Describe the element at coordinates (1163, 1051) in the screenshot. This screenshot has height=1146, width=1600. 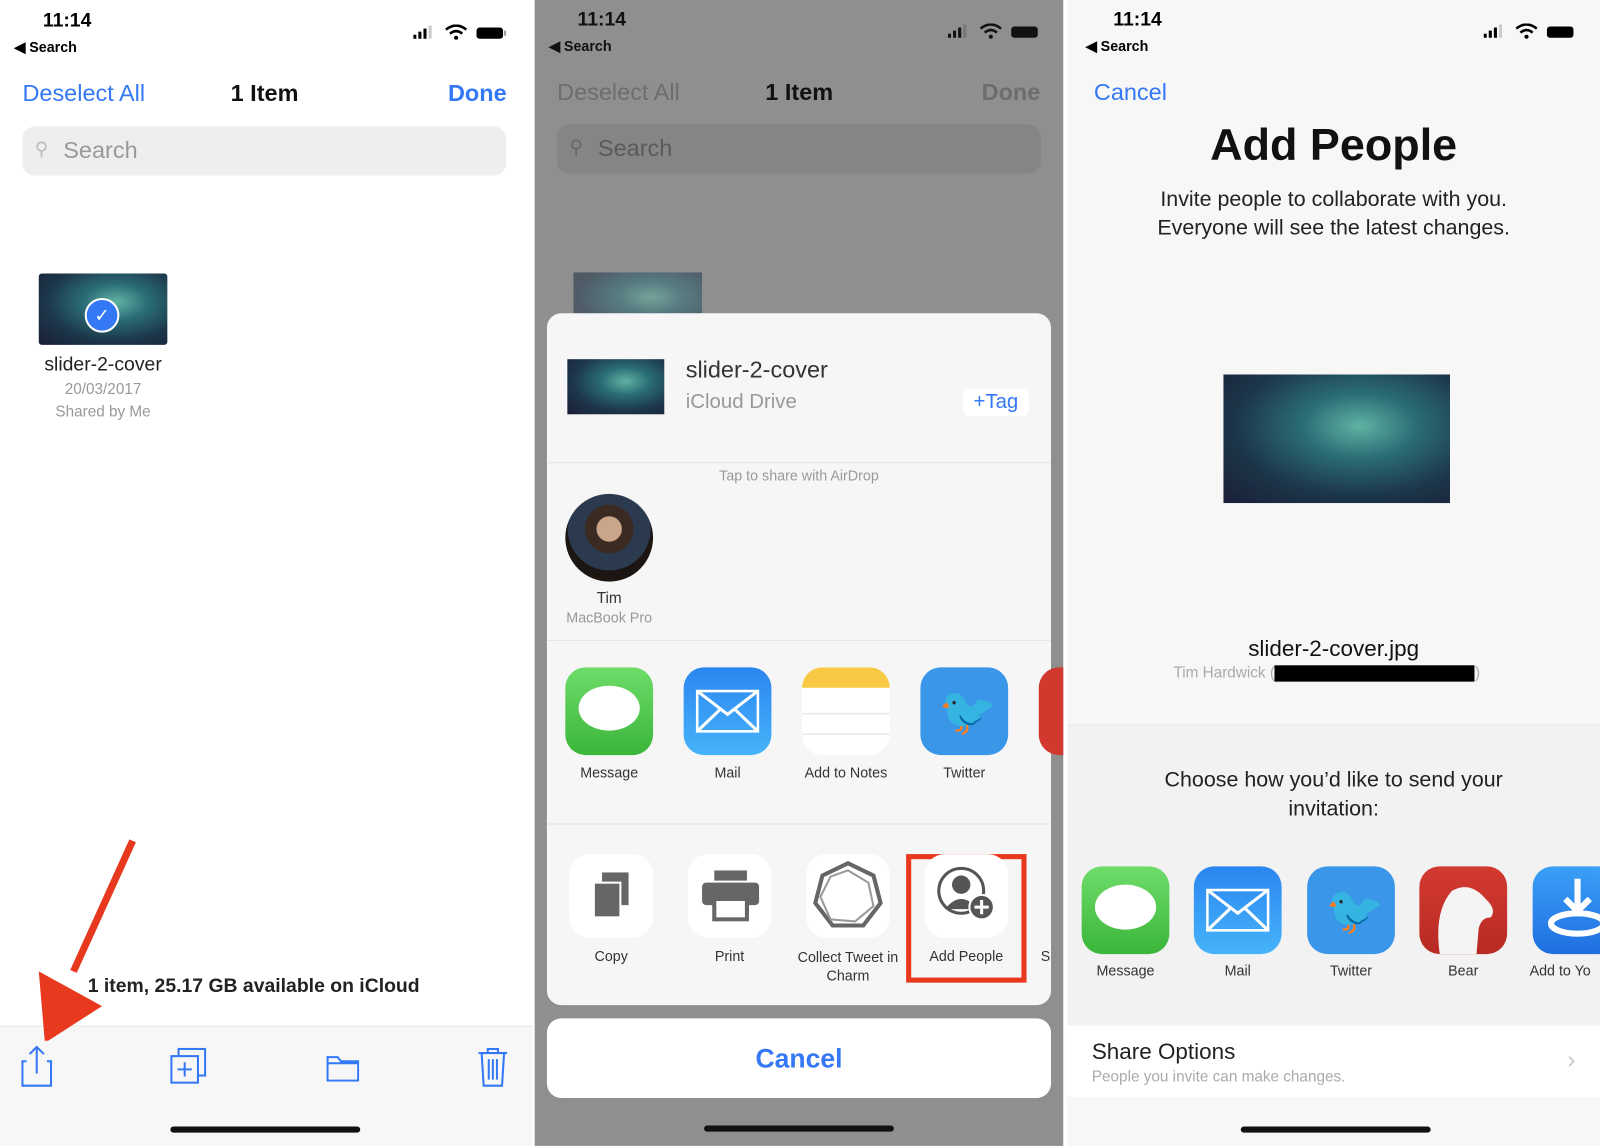
I see `share-options-title: Share Options` at that location.